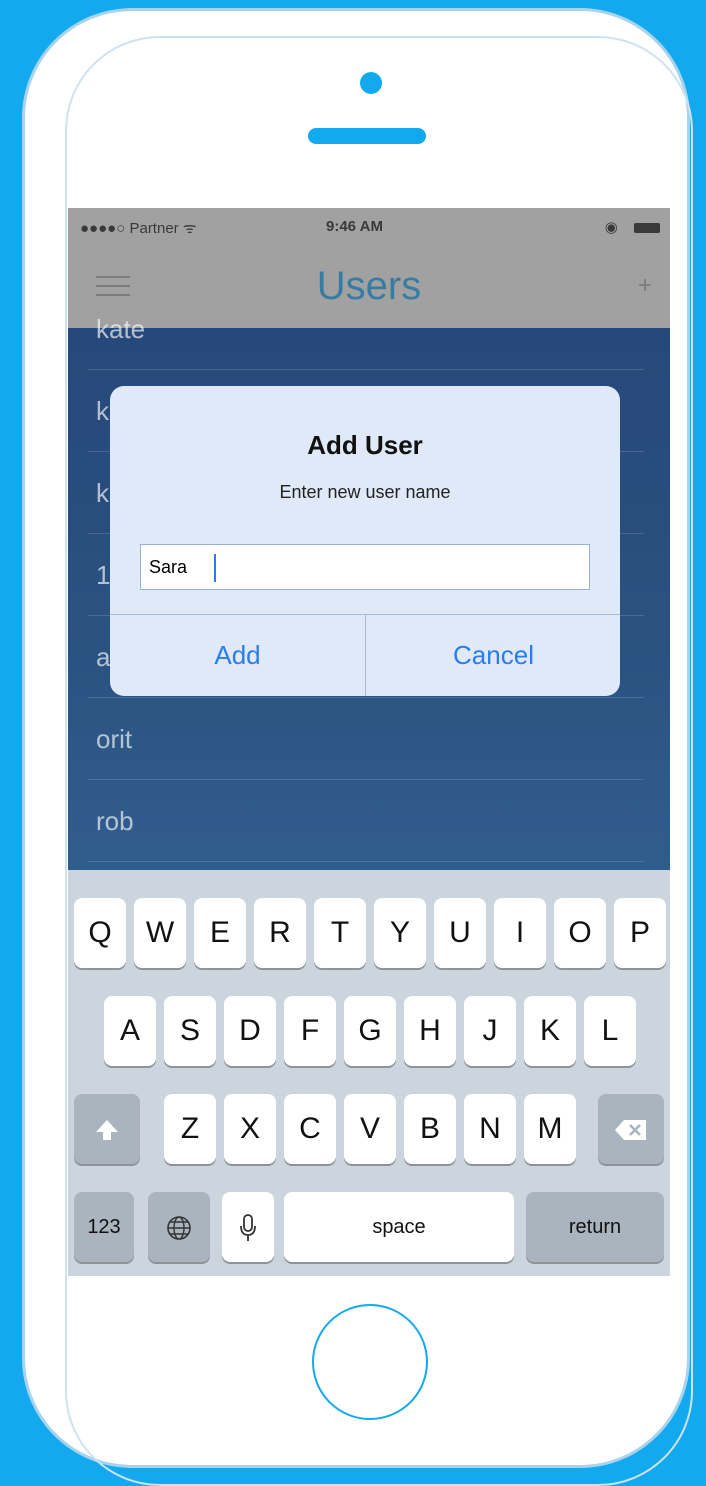 This screenshot has height=1486, width=706. Describe the element at coordinates (160, 933) in the screenshot. I see `key-w: W` at that location.